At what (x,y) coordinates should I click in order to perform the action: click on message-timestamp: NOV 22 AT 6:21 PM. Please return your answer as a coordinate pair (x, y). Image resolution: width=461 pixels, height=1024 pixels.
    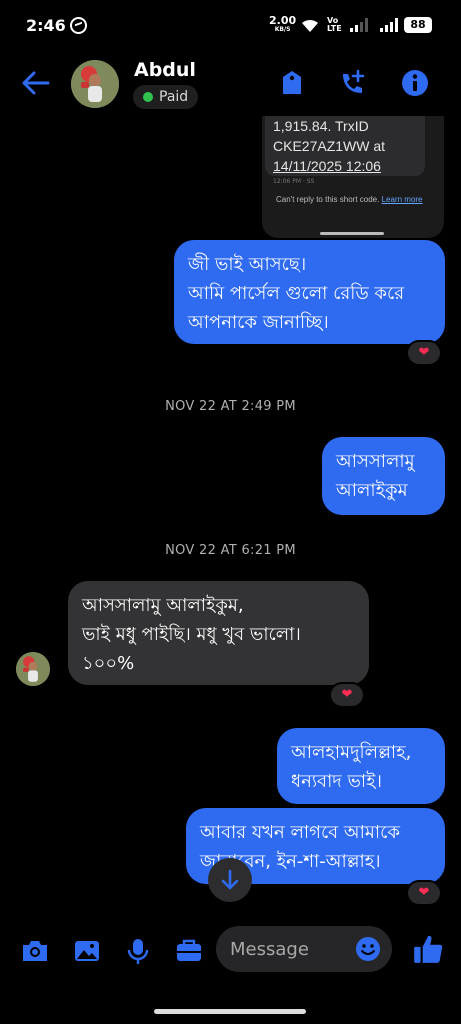
    Looking at the image, I should click on (230, 550).